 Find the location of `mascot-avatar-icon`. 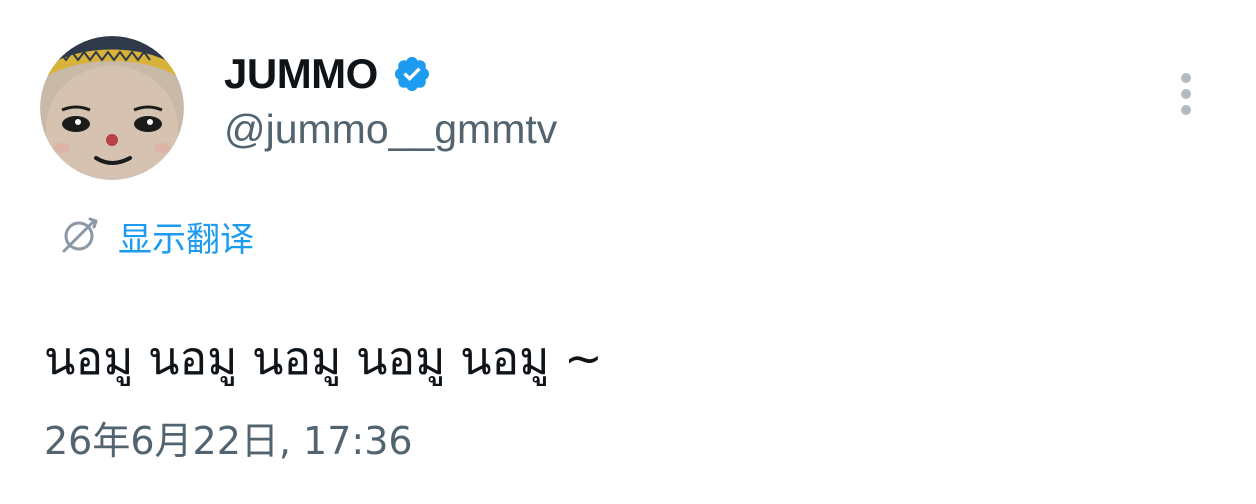

mascot-avatar-icon is located at coordinates (112, 108).